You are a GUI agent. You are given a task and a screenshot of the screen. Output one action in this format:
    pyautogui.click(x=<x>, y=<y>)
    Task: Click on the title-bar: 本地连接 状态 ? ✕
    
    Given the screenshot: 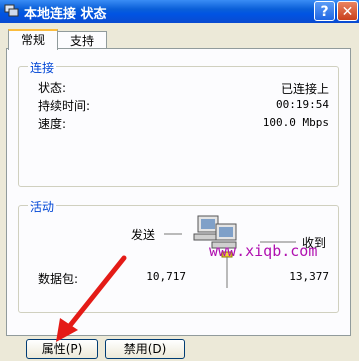 What is the action you would take?
    pyautogui.click(x=179, y=11)
    